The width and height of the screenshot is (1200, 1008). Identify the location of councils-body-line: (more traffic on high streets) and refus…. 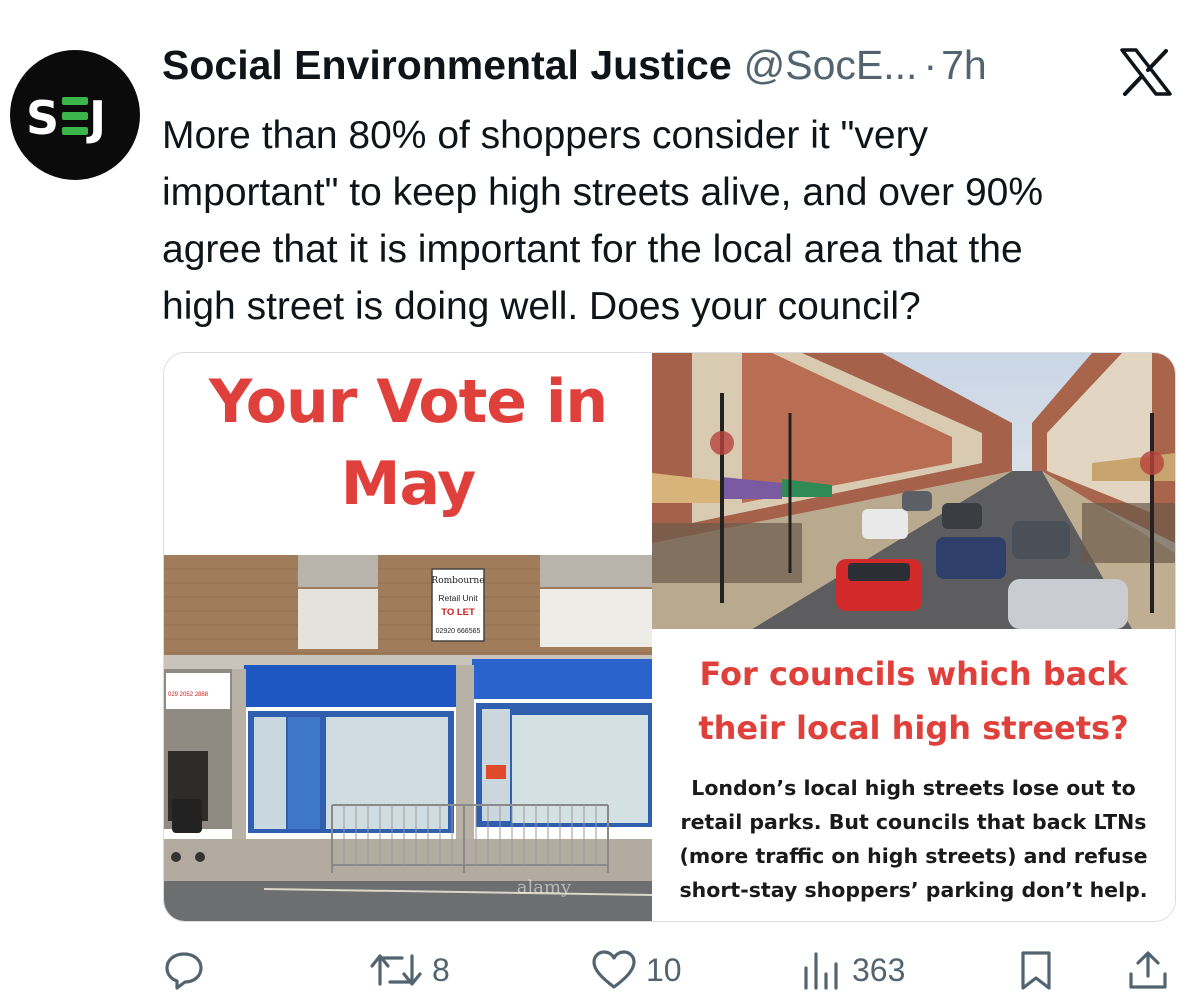
(913, 856).